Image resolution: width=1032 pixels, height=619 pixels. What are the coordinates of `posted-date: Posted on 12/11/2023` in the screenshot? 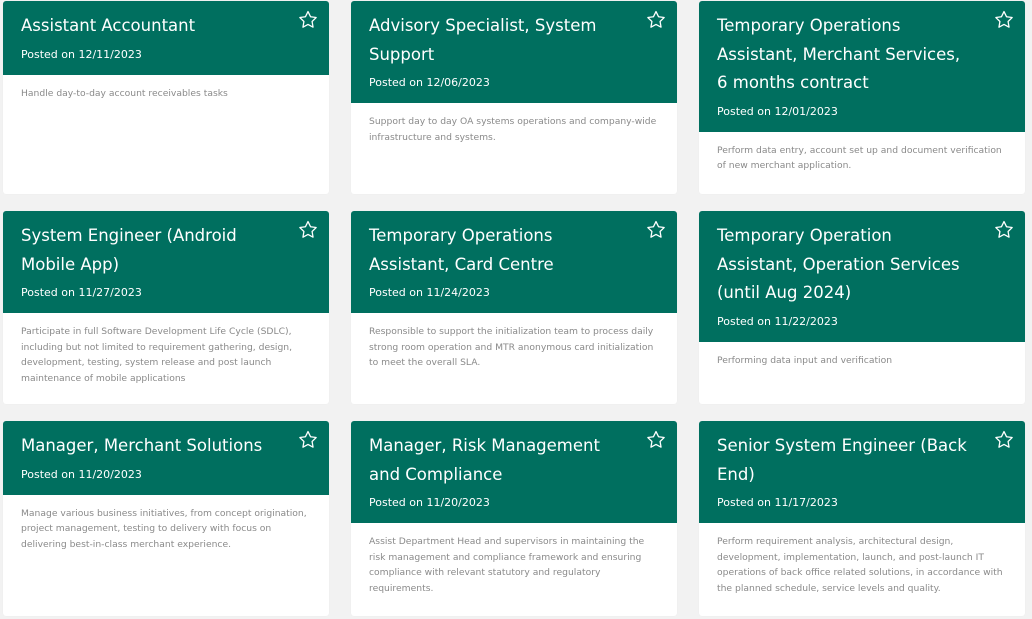 It's located at (81, 54).